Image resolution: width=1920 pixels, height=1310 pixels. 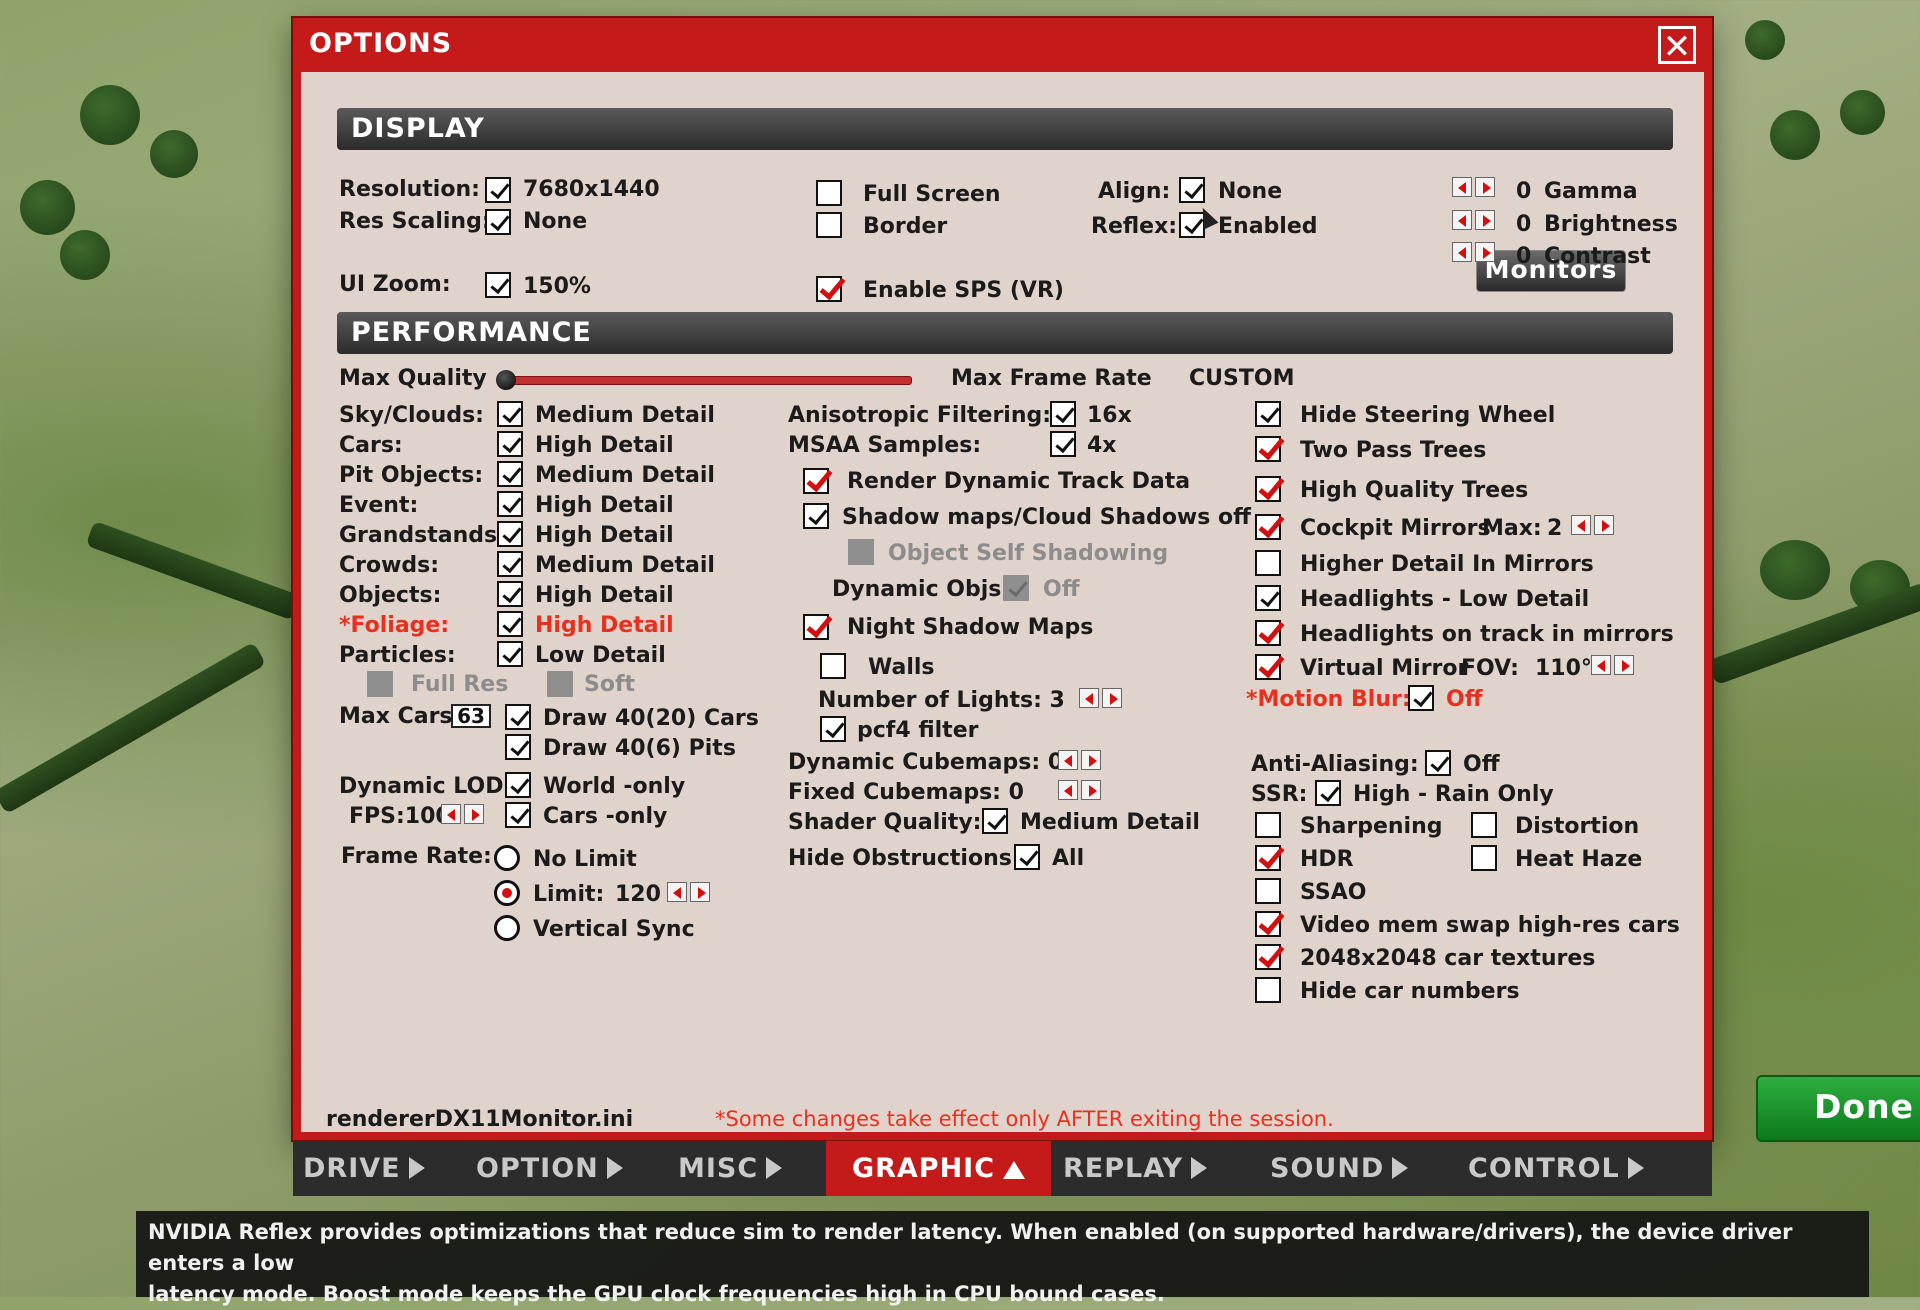 What do you see at coordinates (1462, 187) in the screenshot?
I see `gamma-decrease-arrow-icon` at bounding box center [1462, 187].